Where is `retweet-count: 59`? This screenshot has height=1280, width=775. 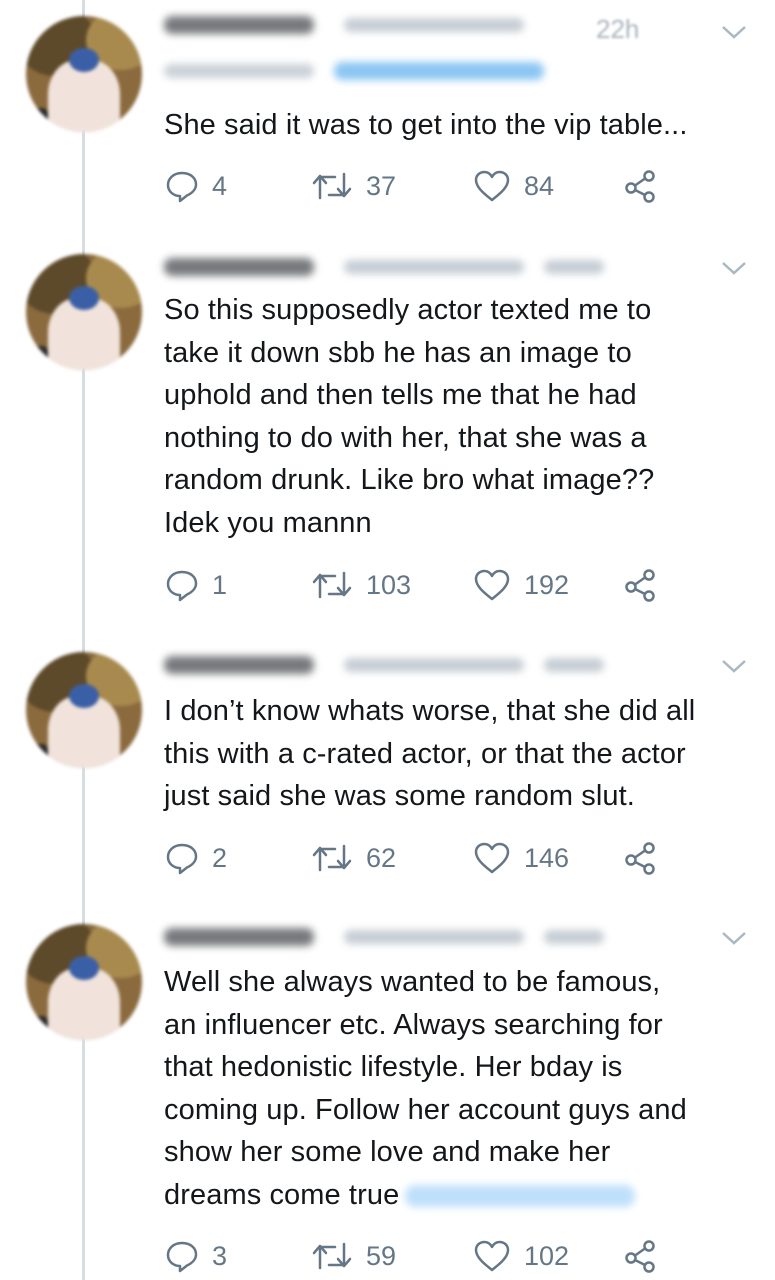 retweet-count: 59 is located at coordinates (381, 1255).